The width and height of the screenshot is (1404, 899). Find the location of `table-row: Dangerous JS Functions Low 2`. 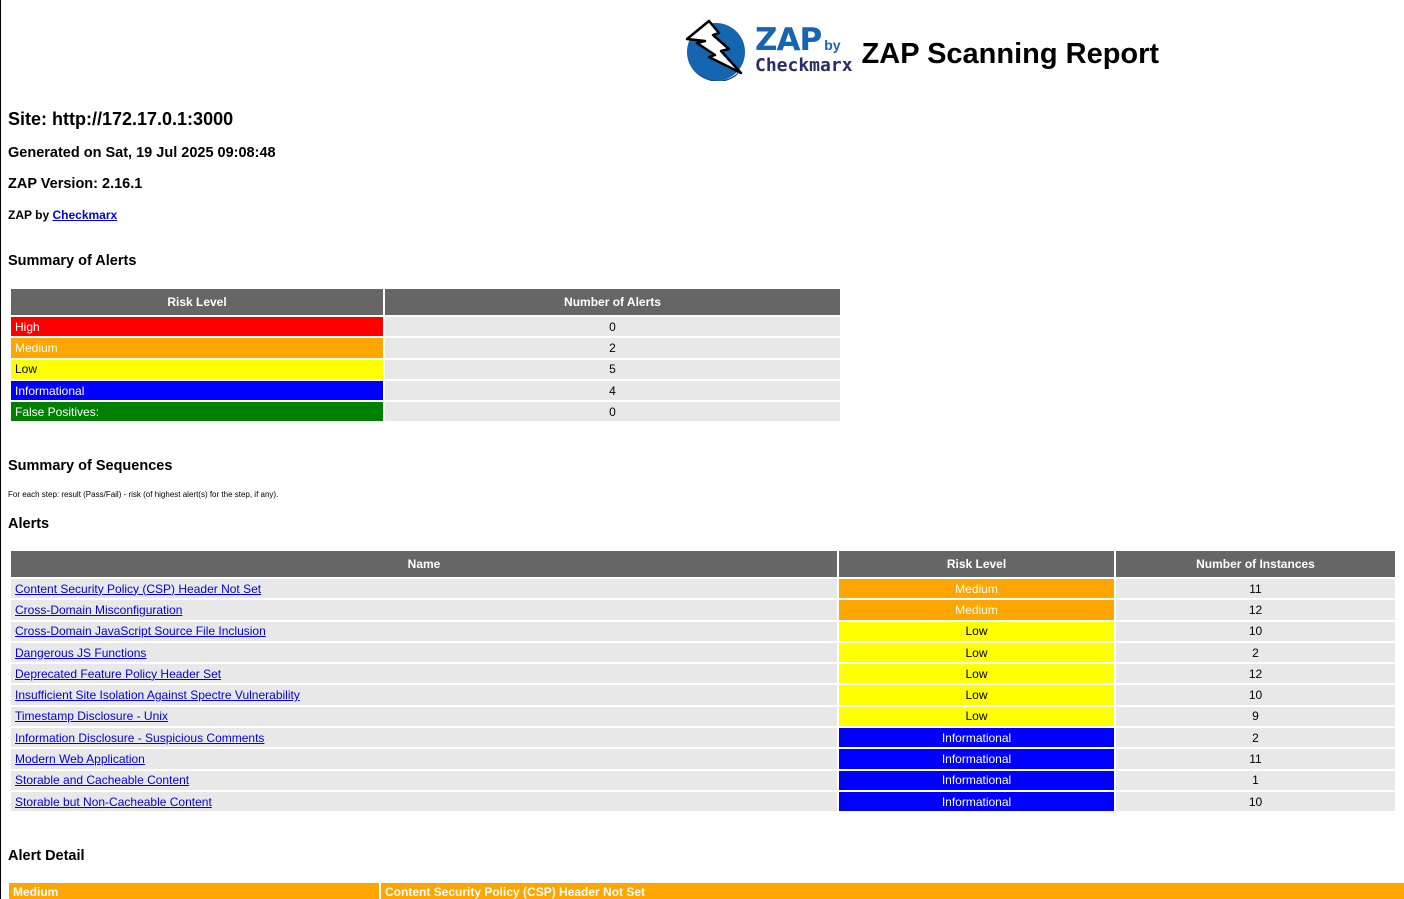

table-row: Dangerous JS Functions Low 2 is located at coordinates (703, 652).